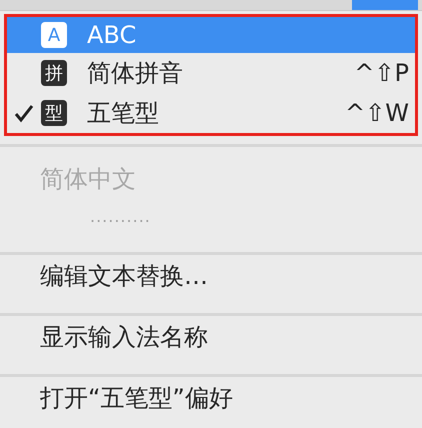 This screenshot has height=428, width=422. What do you see at coordinates (135, 73) in the screenshot?
I see `item-label: 简体拼音` at bounding box center [135, 73].